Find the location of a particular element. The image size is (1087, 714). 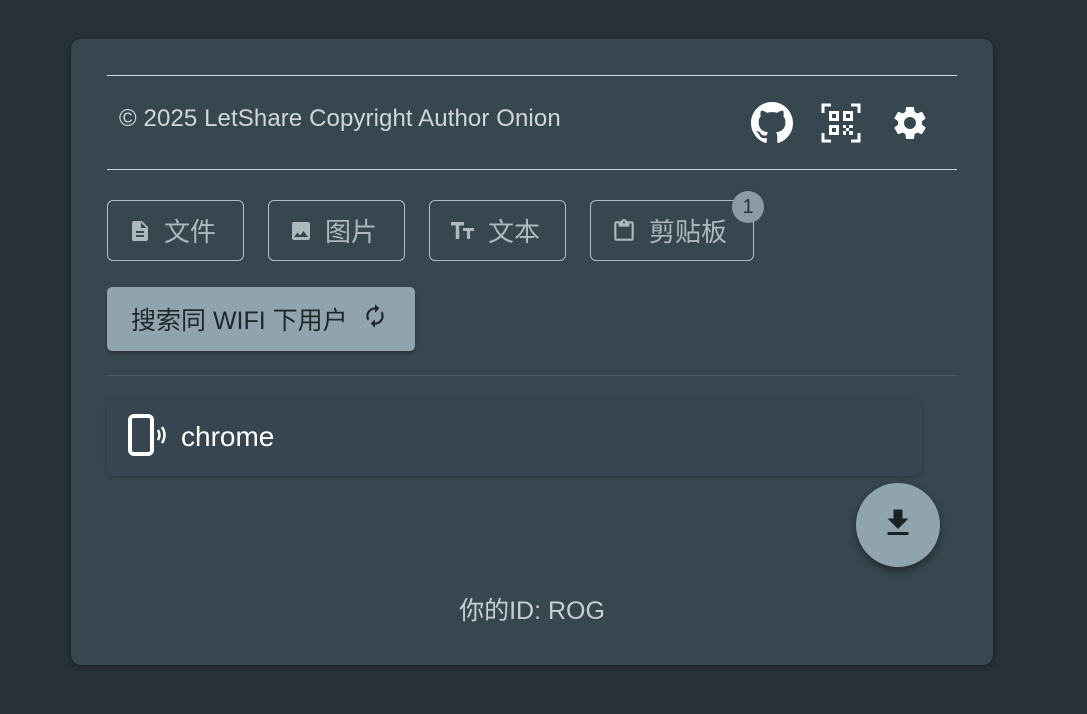

search-wifi-users-button: 搜索同 WIFI 下用户 is located at coordinates (261, 319).